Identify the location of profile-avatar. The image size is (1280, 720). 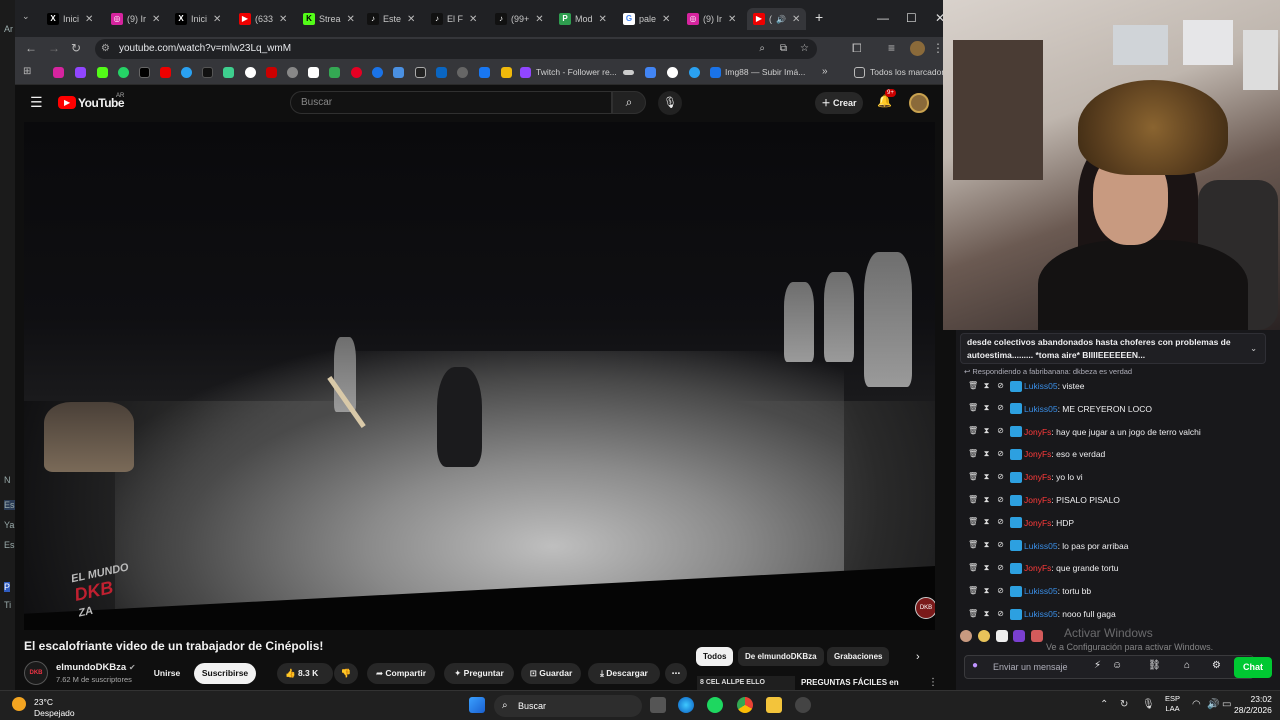
(917, 48).